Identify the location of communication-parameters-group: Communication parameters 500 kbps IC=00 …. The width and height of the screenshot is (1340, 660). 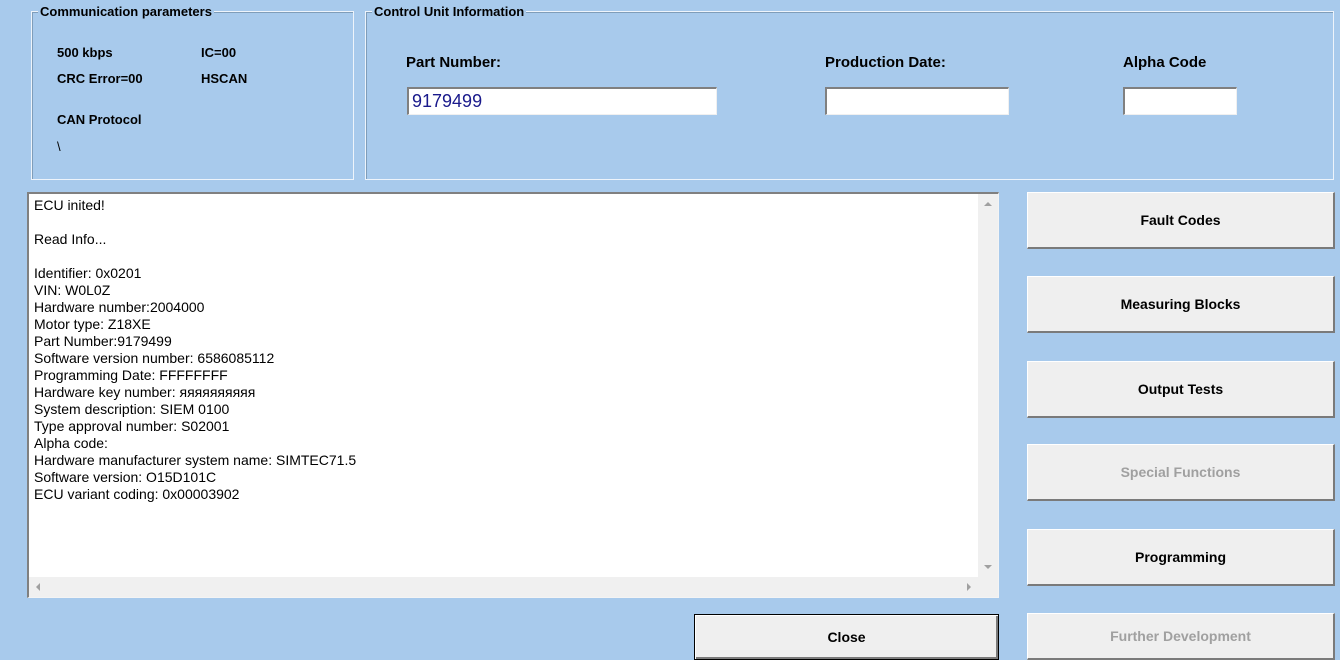
(192, 92).